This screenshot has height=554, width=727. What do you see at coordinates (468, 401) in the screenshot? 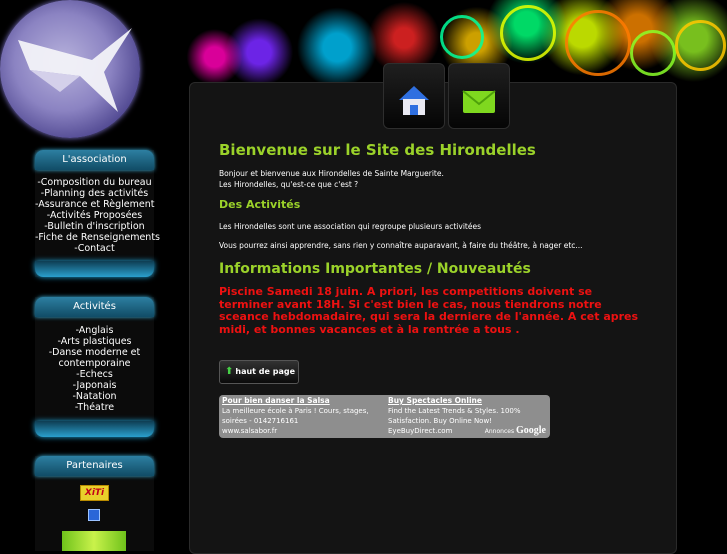
I see `ad-spectacles-title: Buy Spectacles Online` at bounding box center [468, 401].